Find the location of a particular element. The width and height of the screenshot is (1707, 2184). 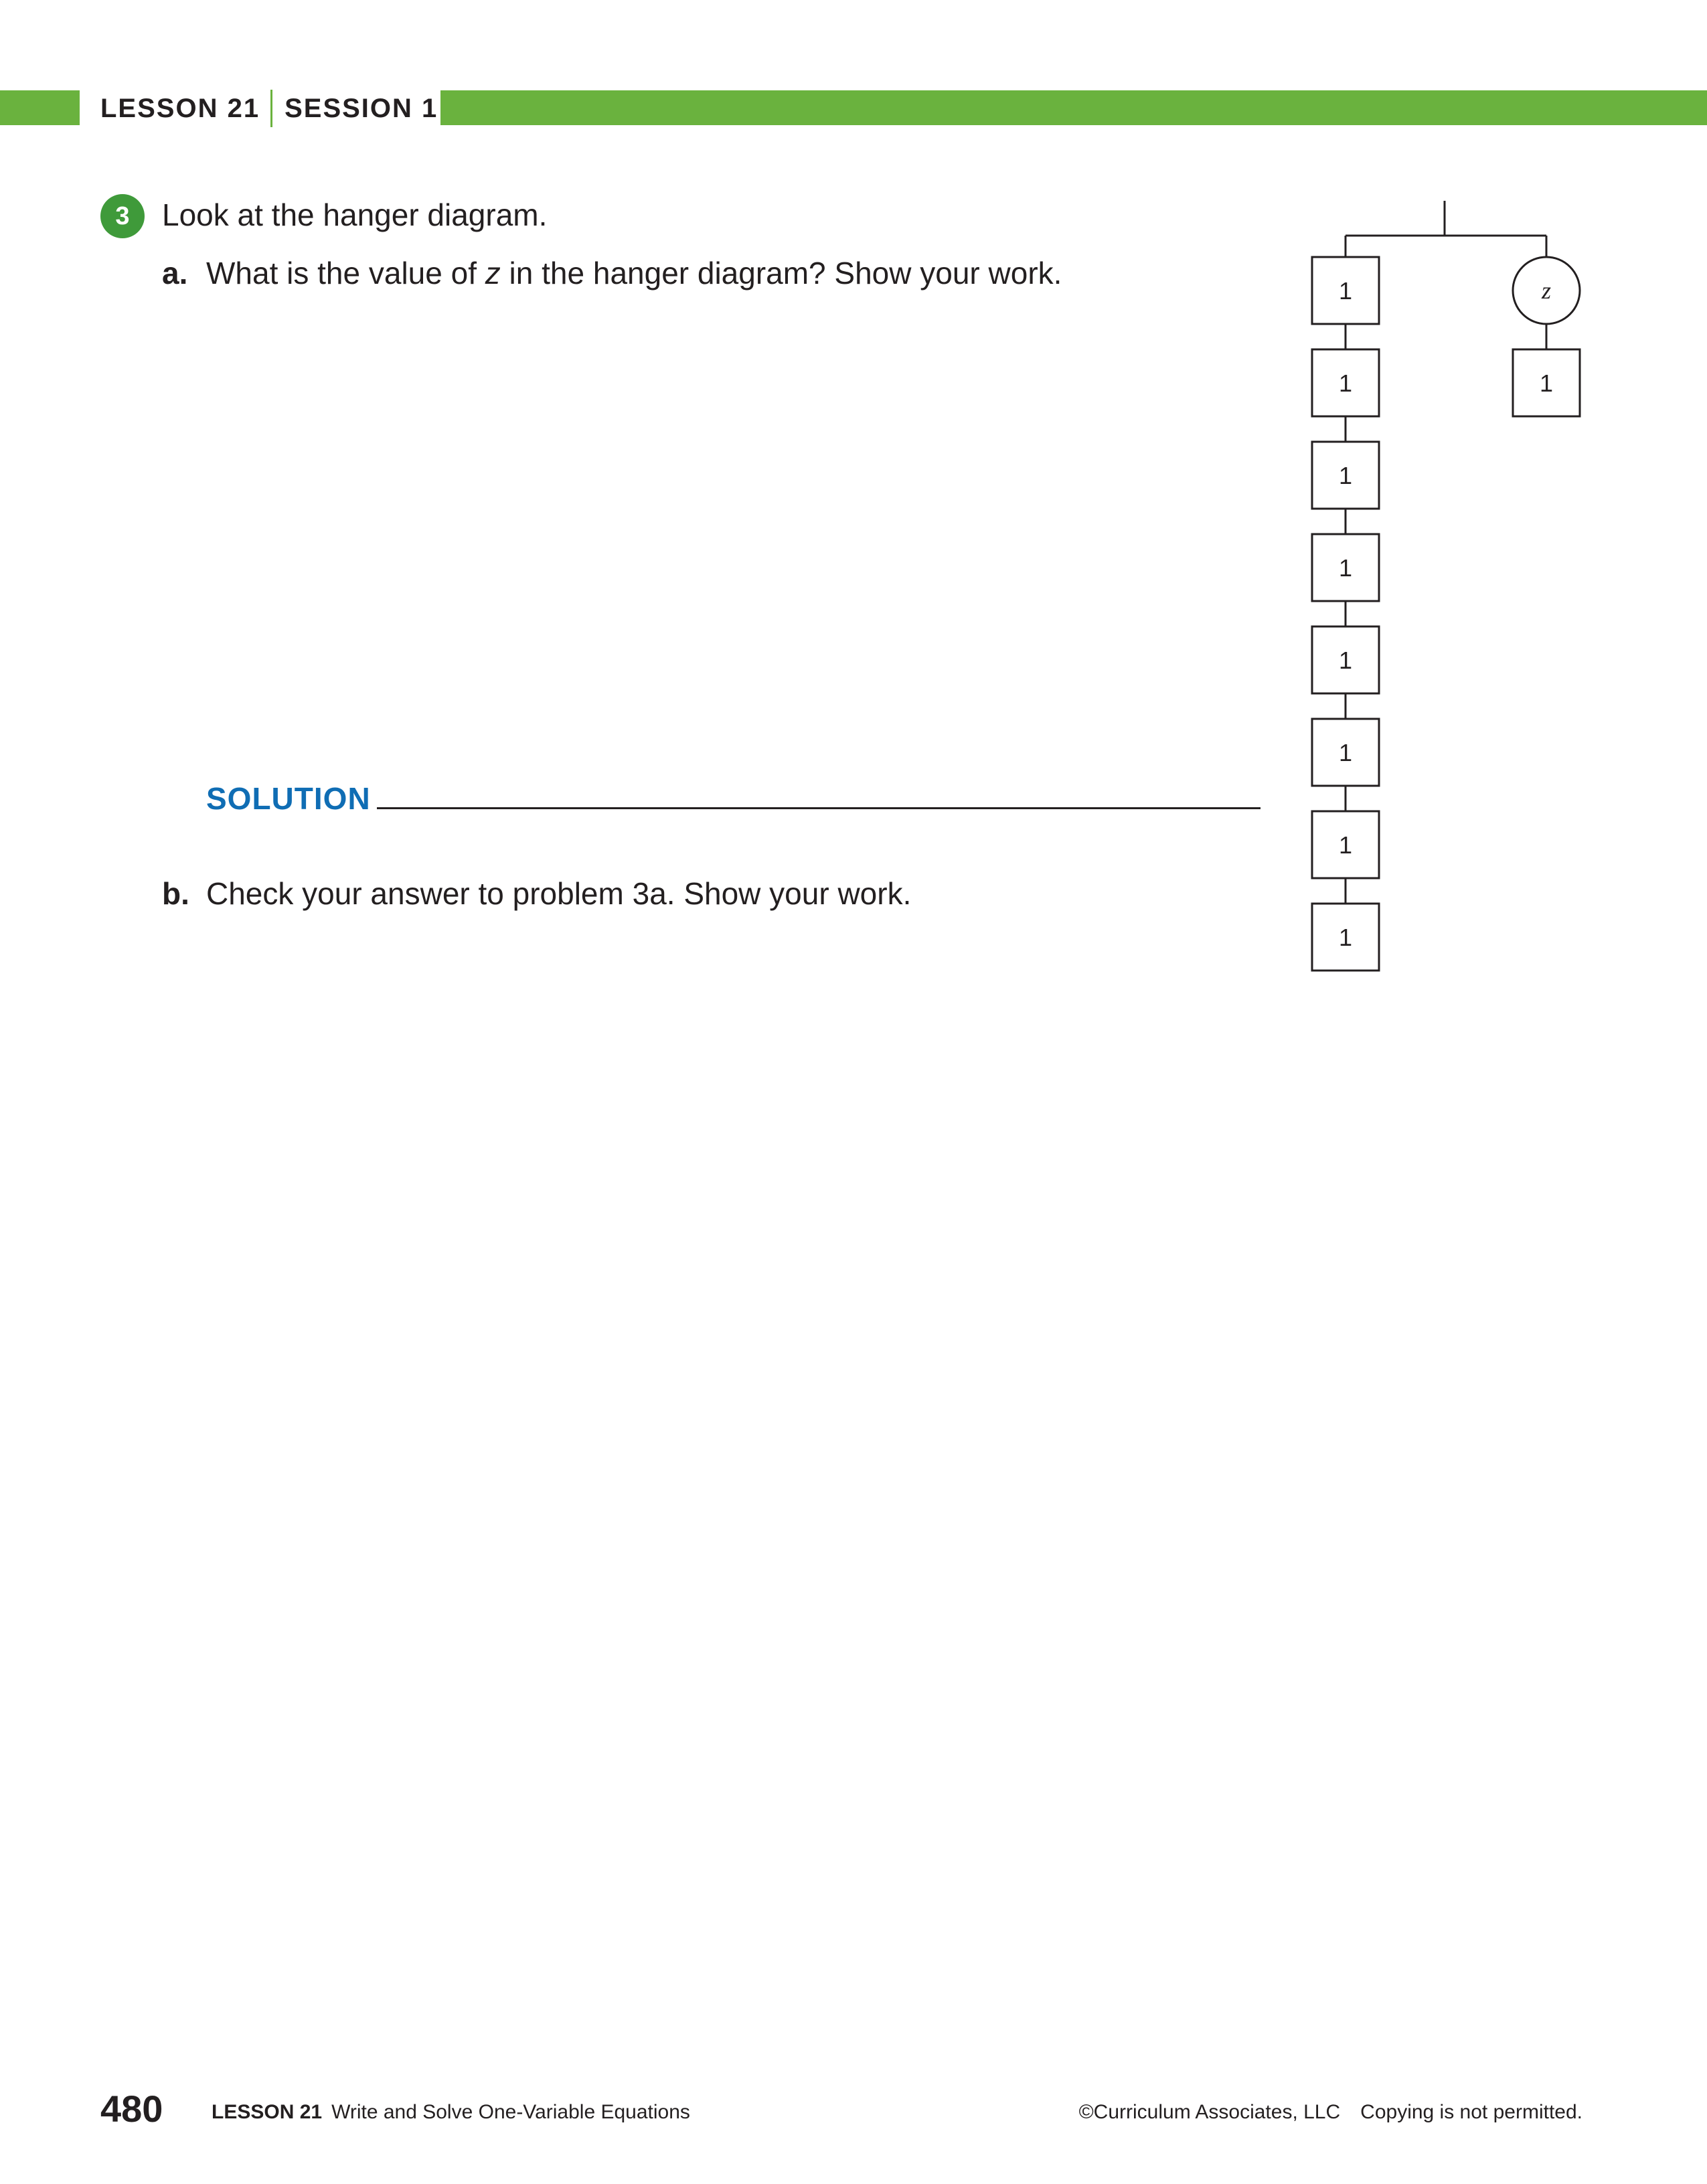

lesson-header: LESSON 21 SESSION 1 is located at coordinates (269, 108).